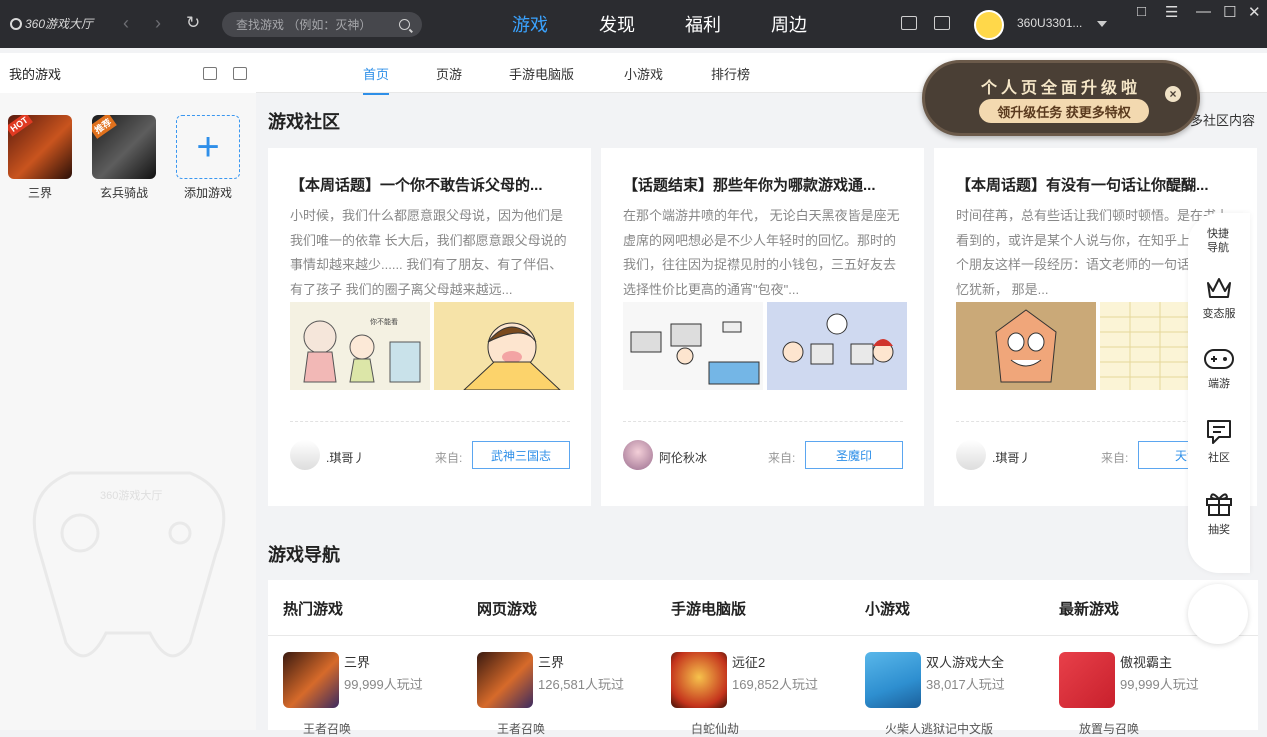  Describe the element at coordinates (313, 608) in the screenshot. I see `nav-header-hot: 热门游戏` at that location.